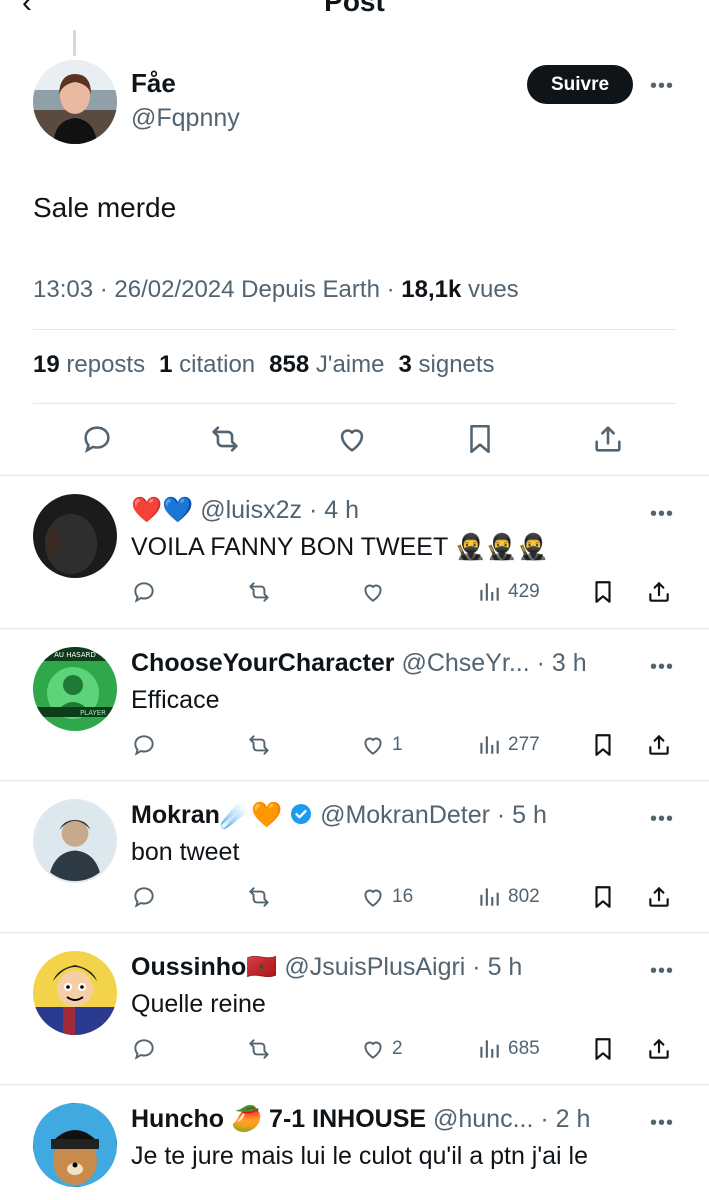 Image resolution: width=709 pixels, height=1200 pixels. What do you see at coordinates (93, 713) in the screenshot?
I see `avatar-label: PLAYER` at bounding box center [93, 713].